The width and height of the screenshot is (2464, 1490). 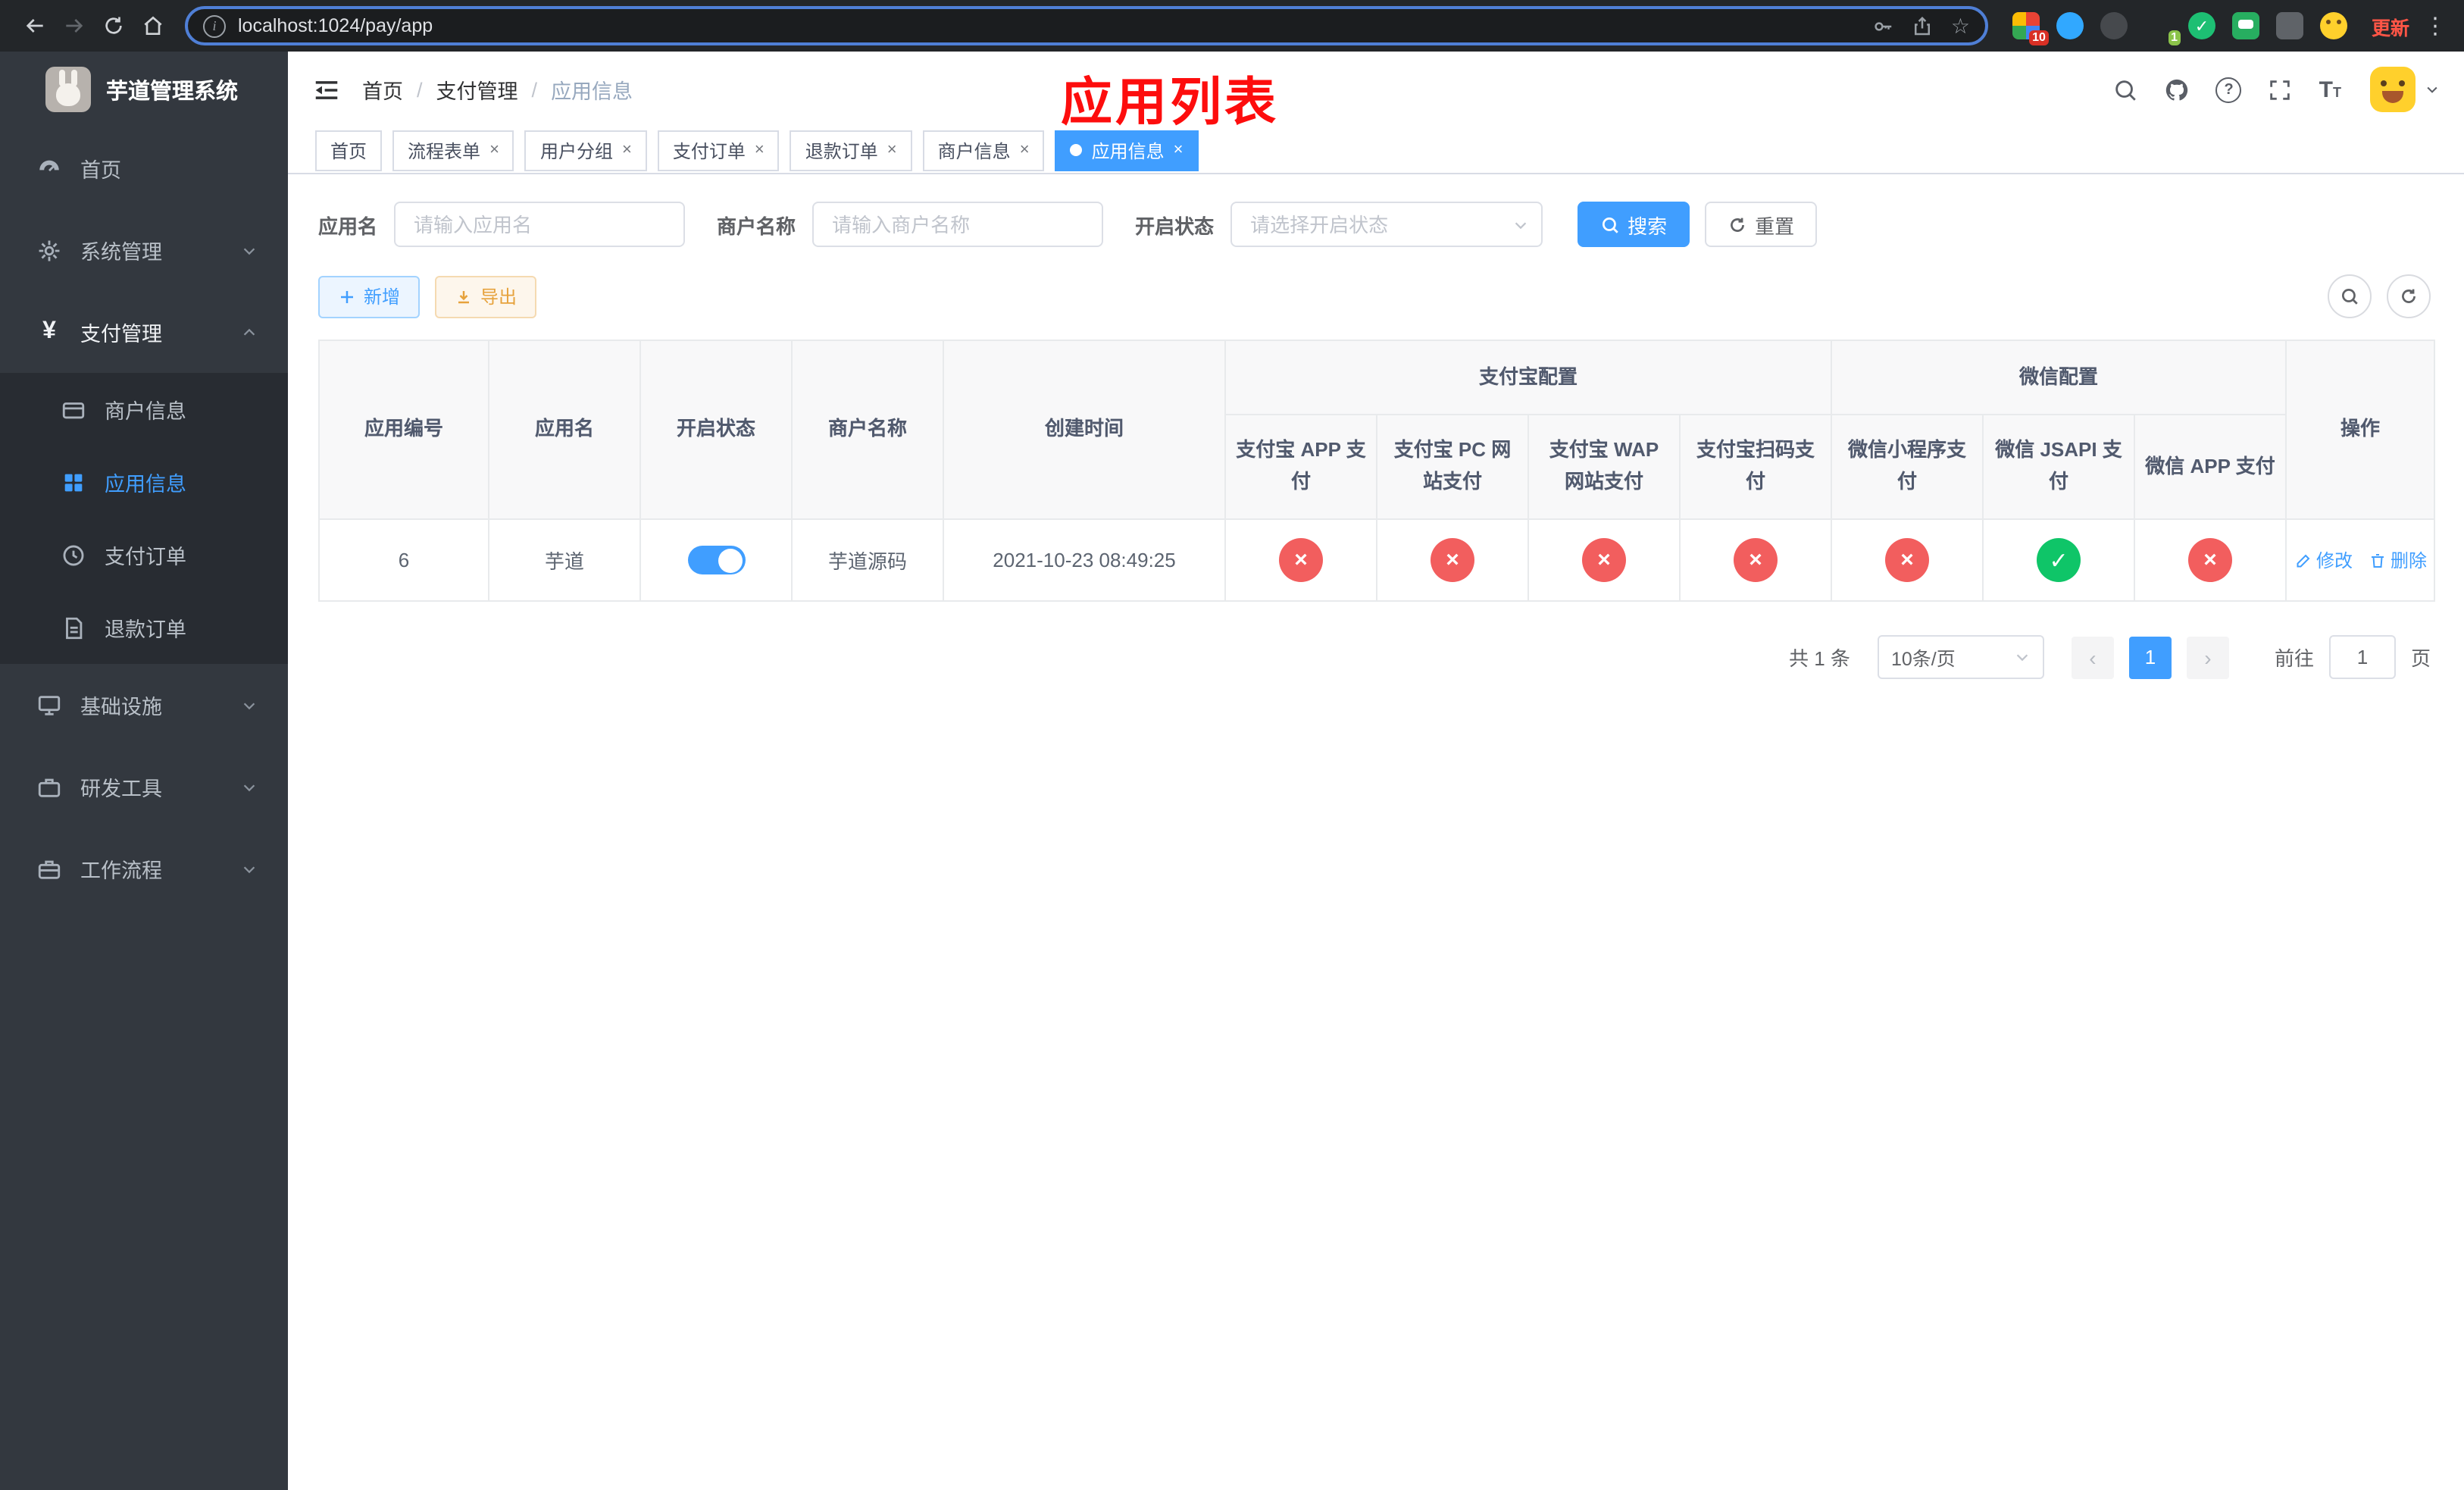 I want to click on fullscreen-icon, so click(x=2281, y=89).